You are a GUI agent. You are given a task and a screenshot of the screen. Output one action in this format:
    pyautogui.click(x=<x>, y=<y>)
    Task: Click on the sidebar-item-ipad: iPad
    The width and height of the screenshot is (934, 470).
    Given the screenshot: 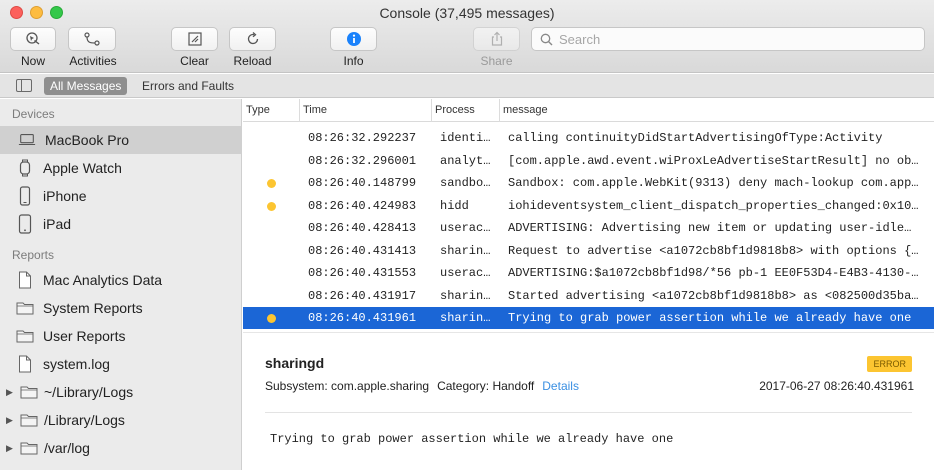 What is the action you would take?
    pyautogui.click(x=121, y=224)
    